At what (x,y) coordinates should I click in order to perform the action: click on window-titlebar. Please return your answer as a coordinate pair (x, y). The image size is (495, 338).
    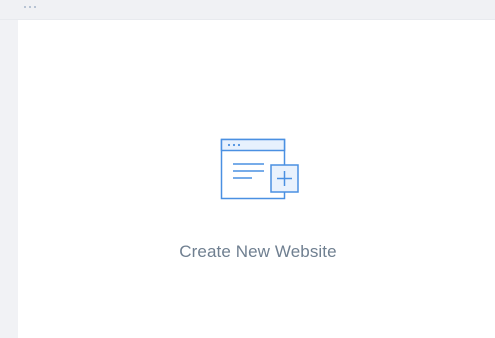
    Looking at the image, I should click on (247, 10).